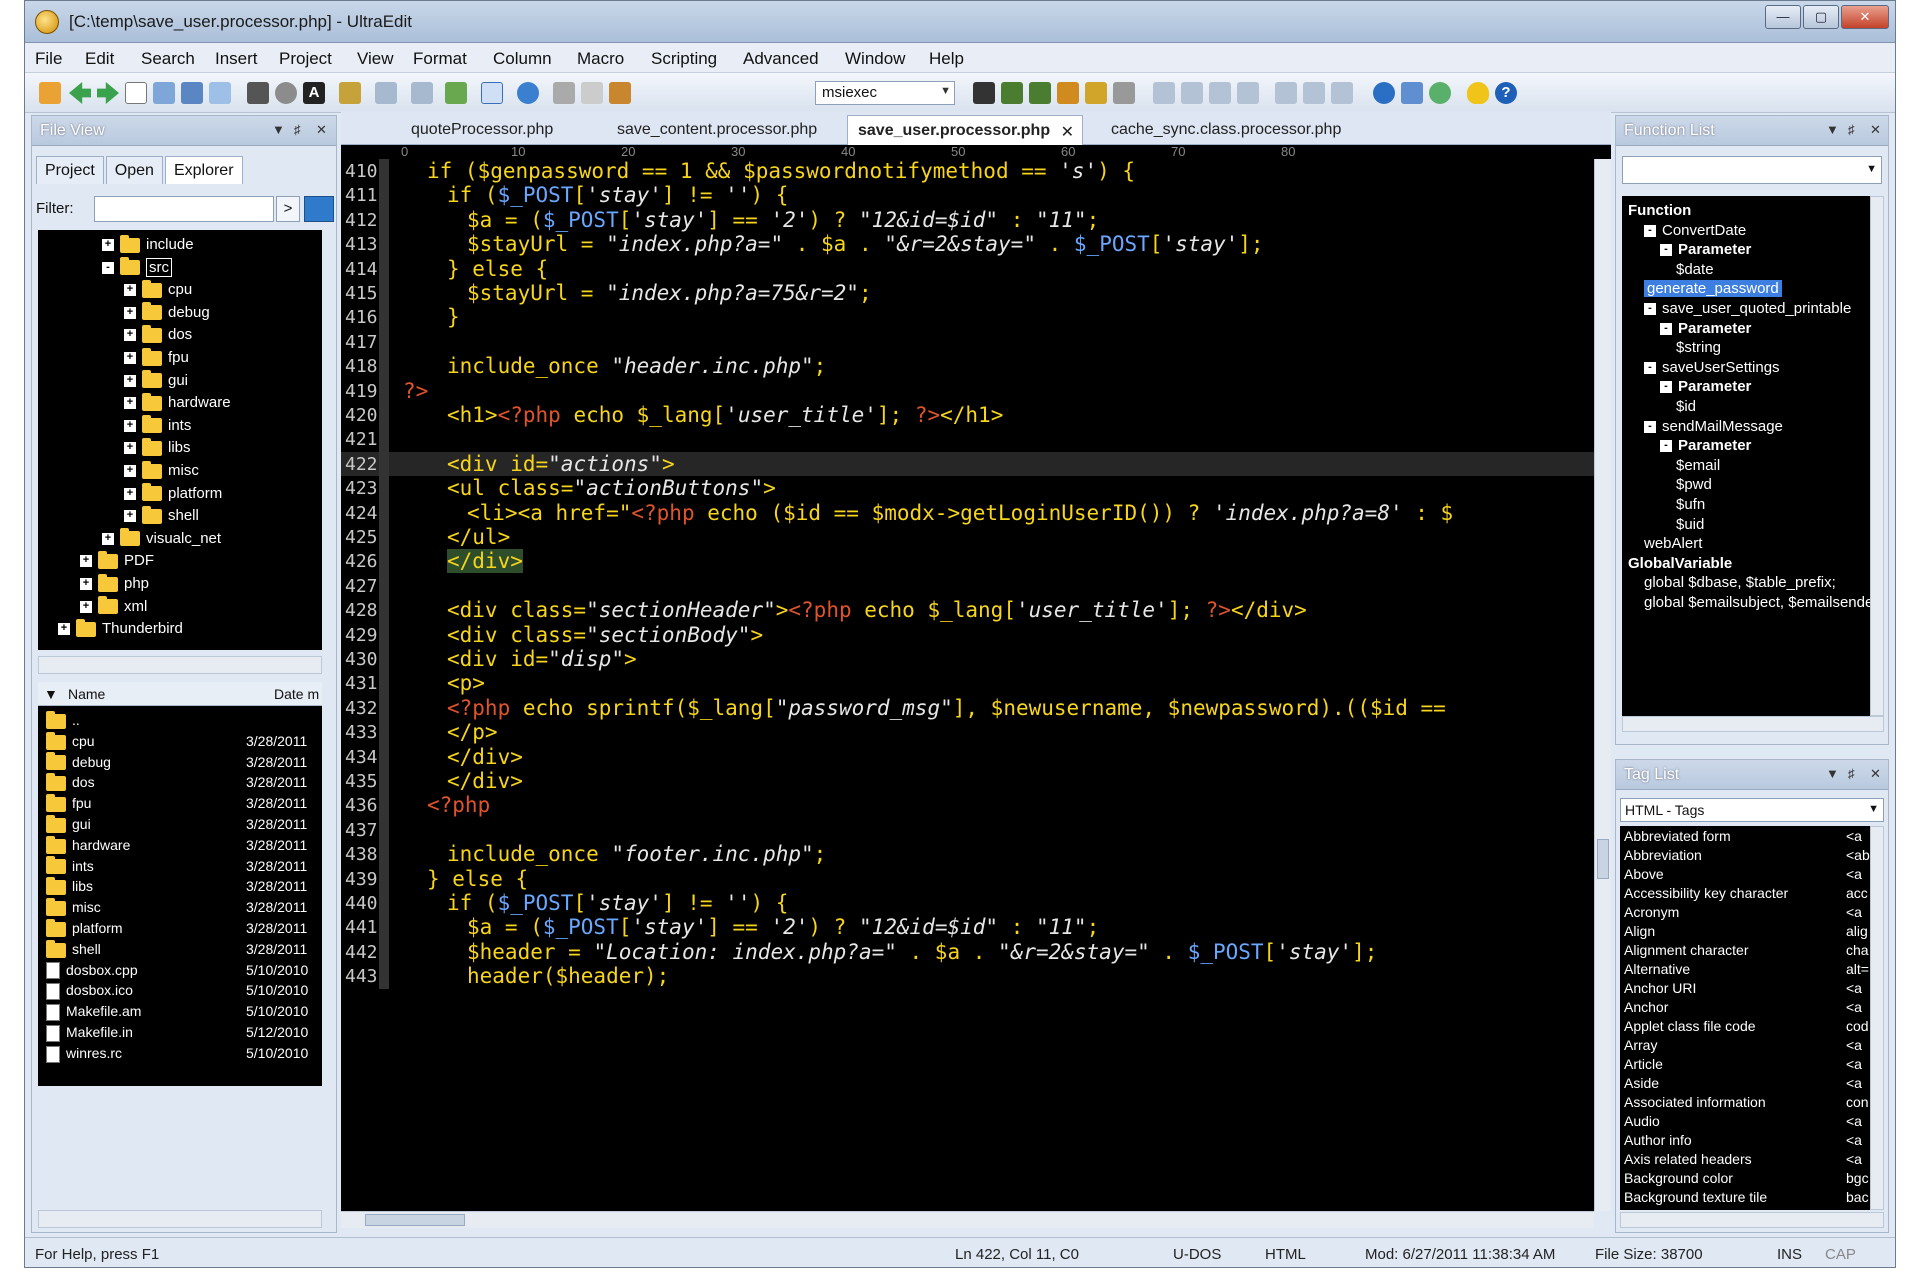 The image size is (1920, 1280). What do you see at coordinates (184, 908) in the screenshot?
I see `list-item: misc 3/28/2011` at bounding box center [184, 908].